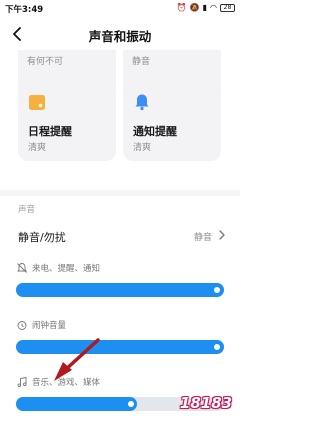 The image size is (320, 426). What do you see at coordinates (141, 62) in the screenshot?
I see `message-tone-card-subtitle: 静音` at bounding box center [141, 62].